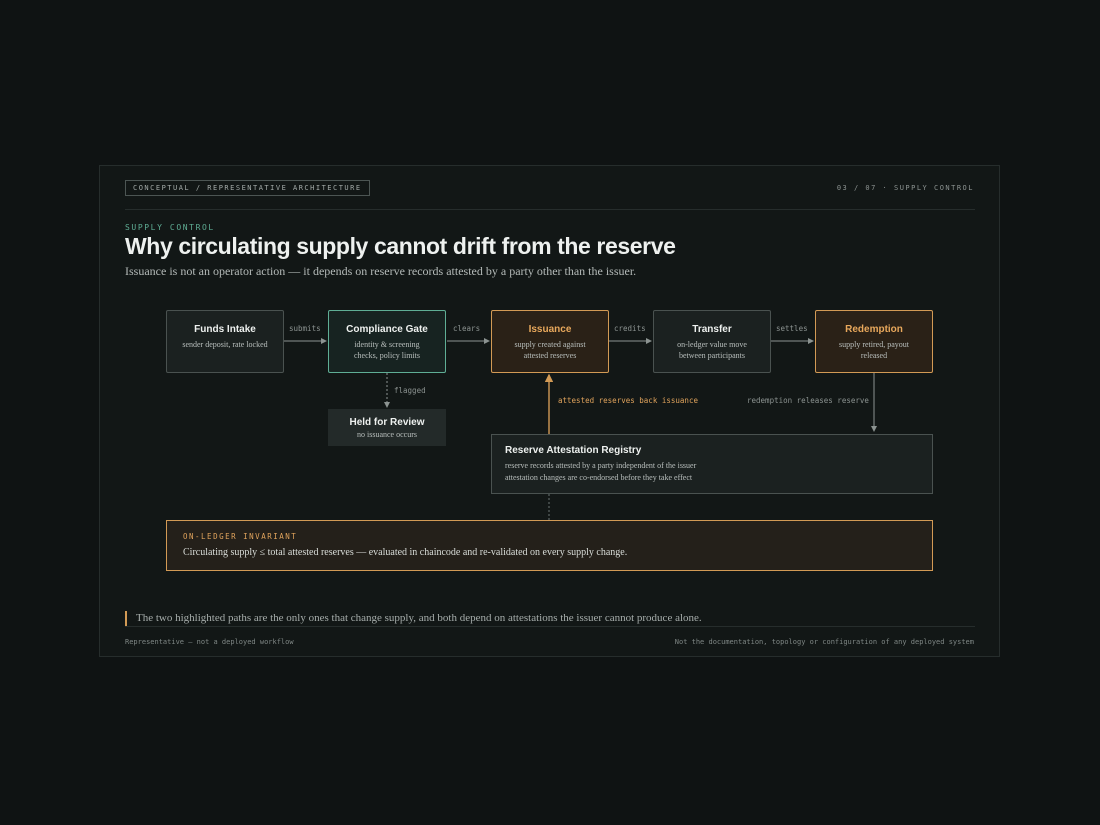  I want to click on edge-label-clears: clears, so click(467, 328).